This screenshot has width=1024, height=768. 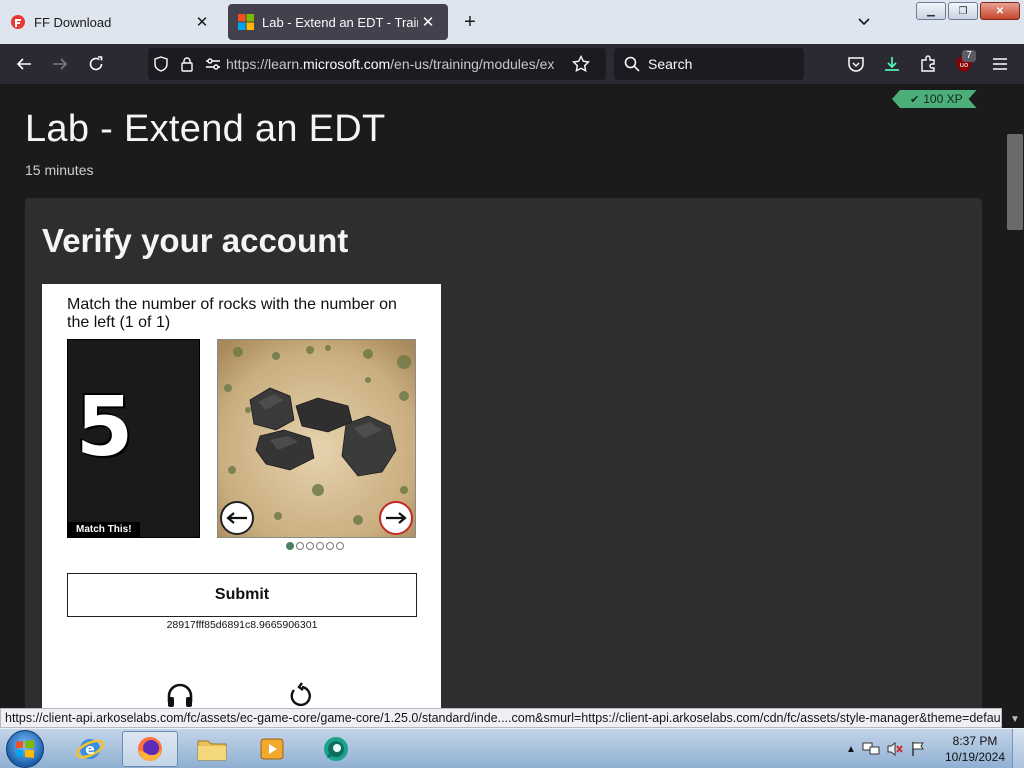 I want to click on previous-arrow-button, so click(x=237, y=518).